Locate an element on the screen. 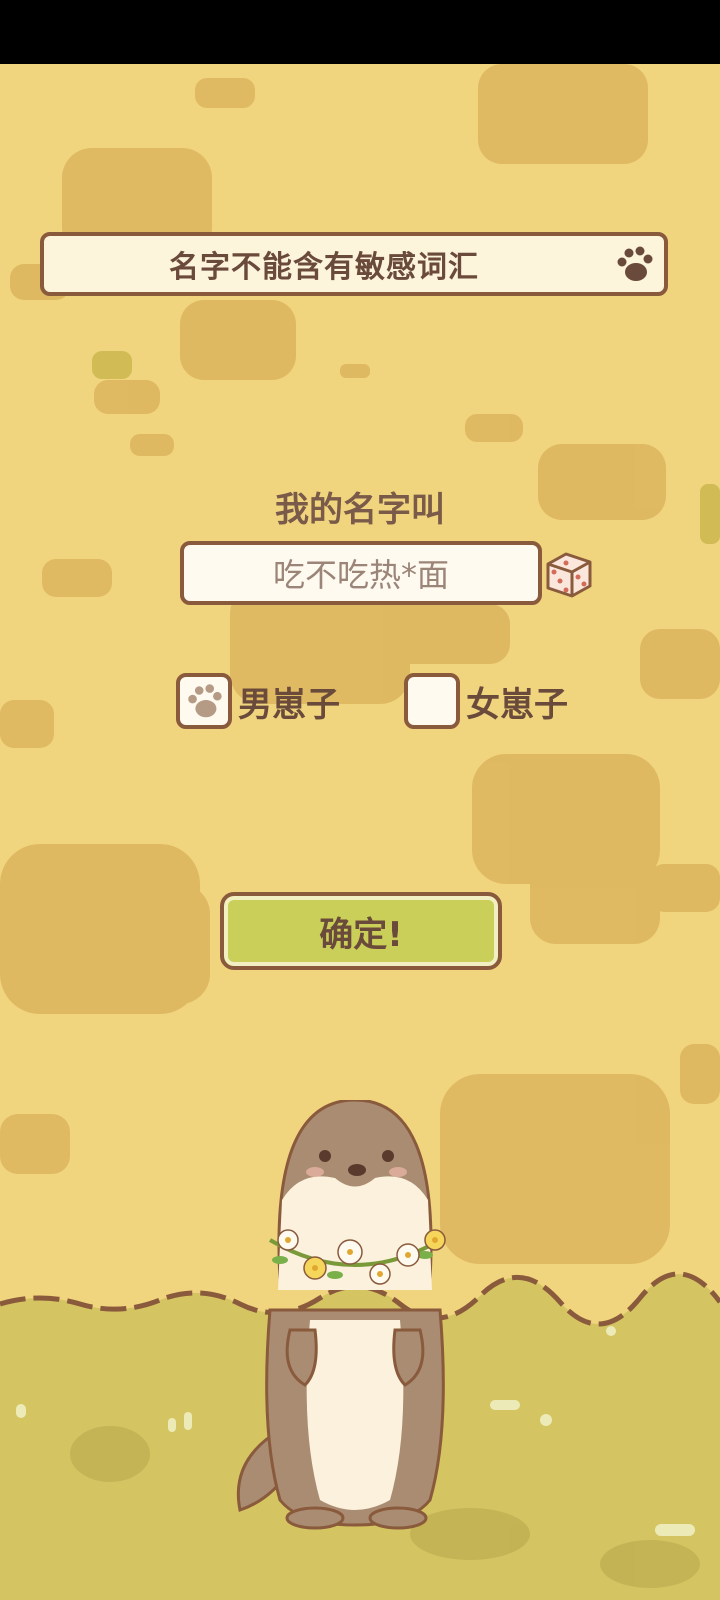  name-prompt: 我的名字叫 is located at coordinates (360, 510).